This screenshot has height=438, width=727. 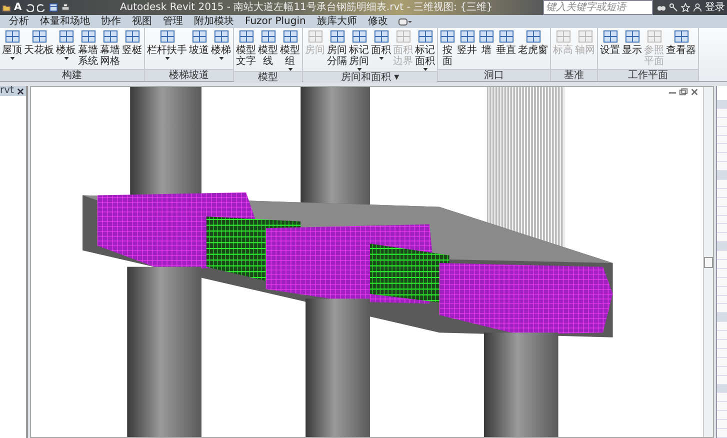 What do you see at coordinates (53, 7) in the screenshot?
I see `window-icon` at bounding box center [53, 7].